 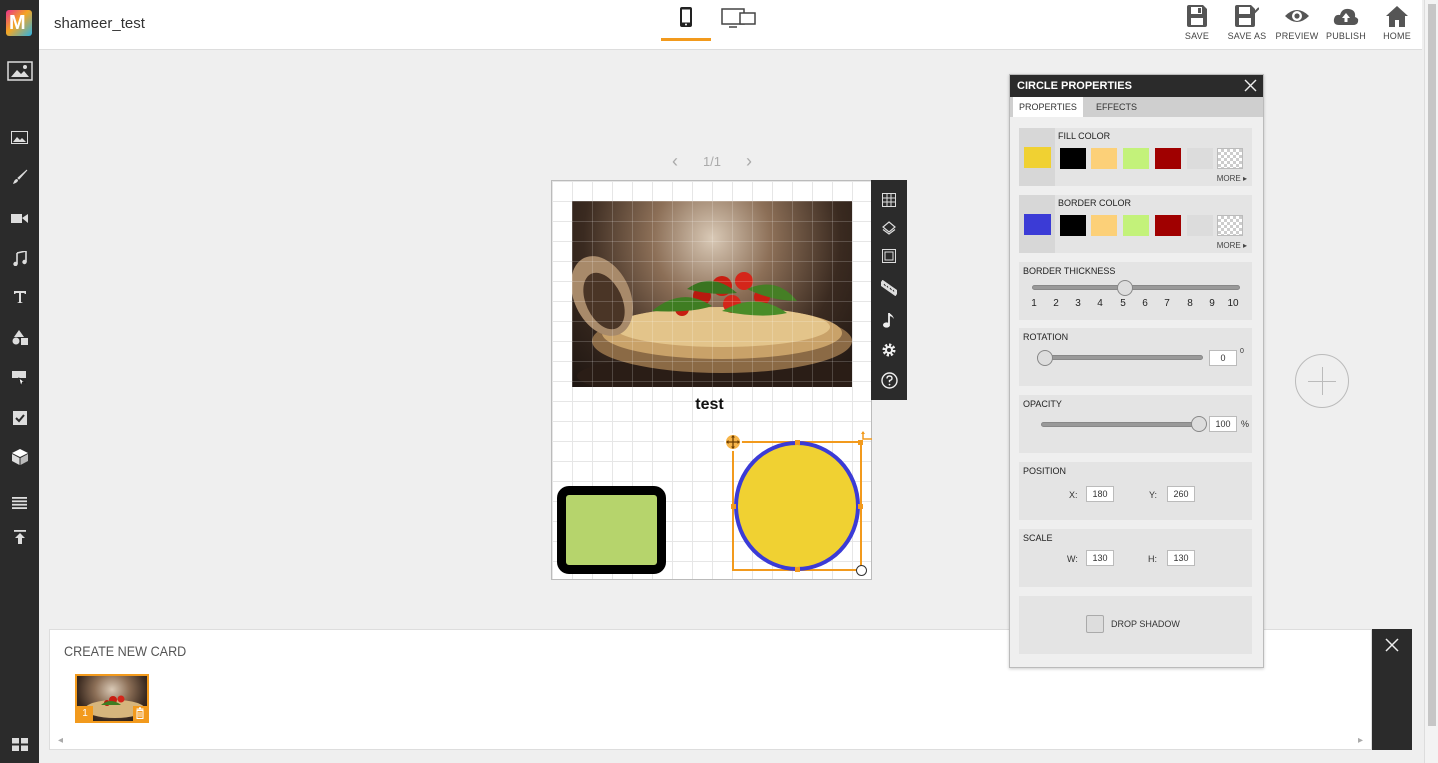 What do you see at coordinates (19, 457) in the screenshot?
I see `3d-box-icon` at bounding box center [19, 457].